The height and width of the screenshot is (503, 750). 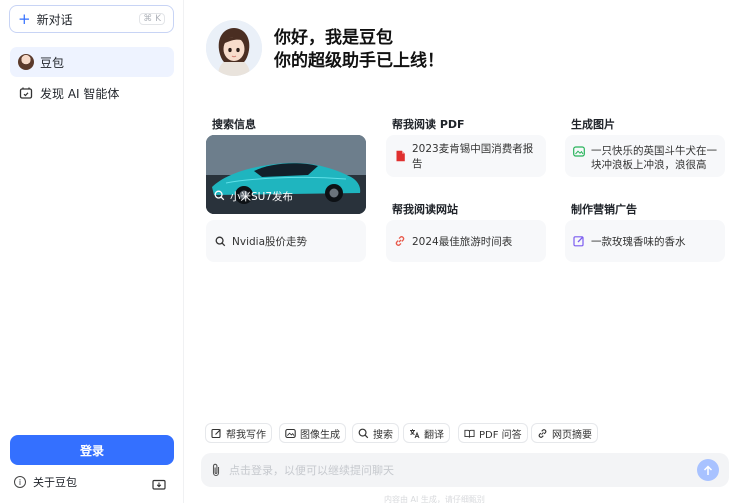 I want to click on new-chat-label: 新对话, so click(x=54, y=19).